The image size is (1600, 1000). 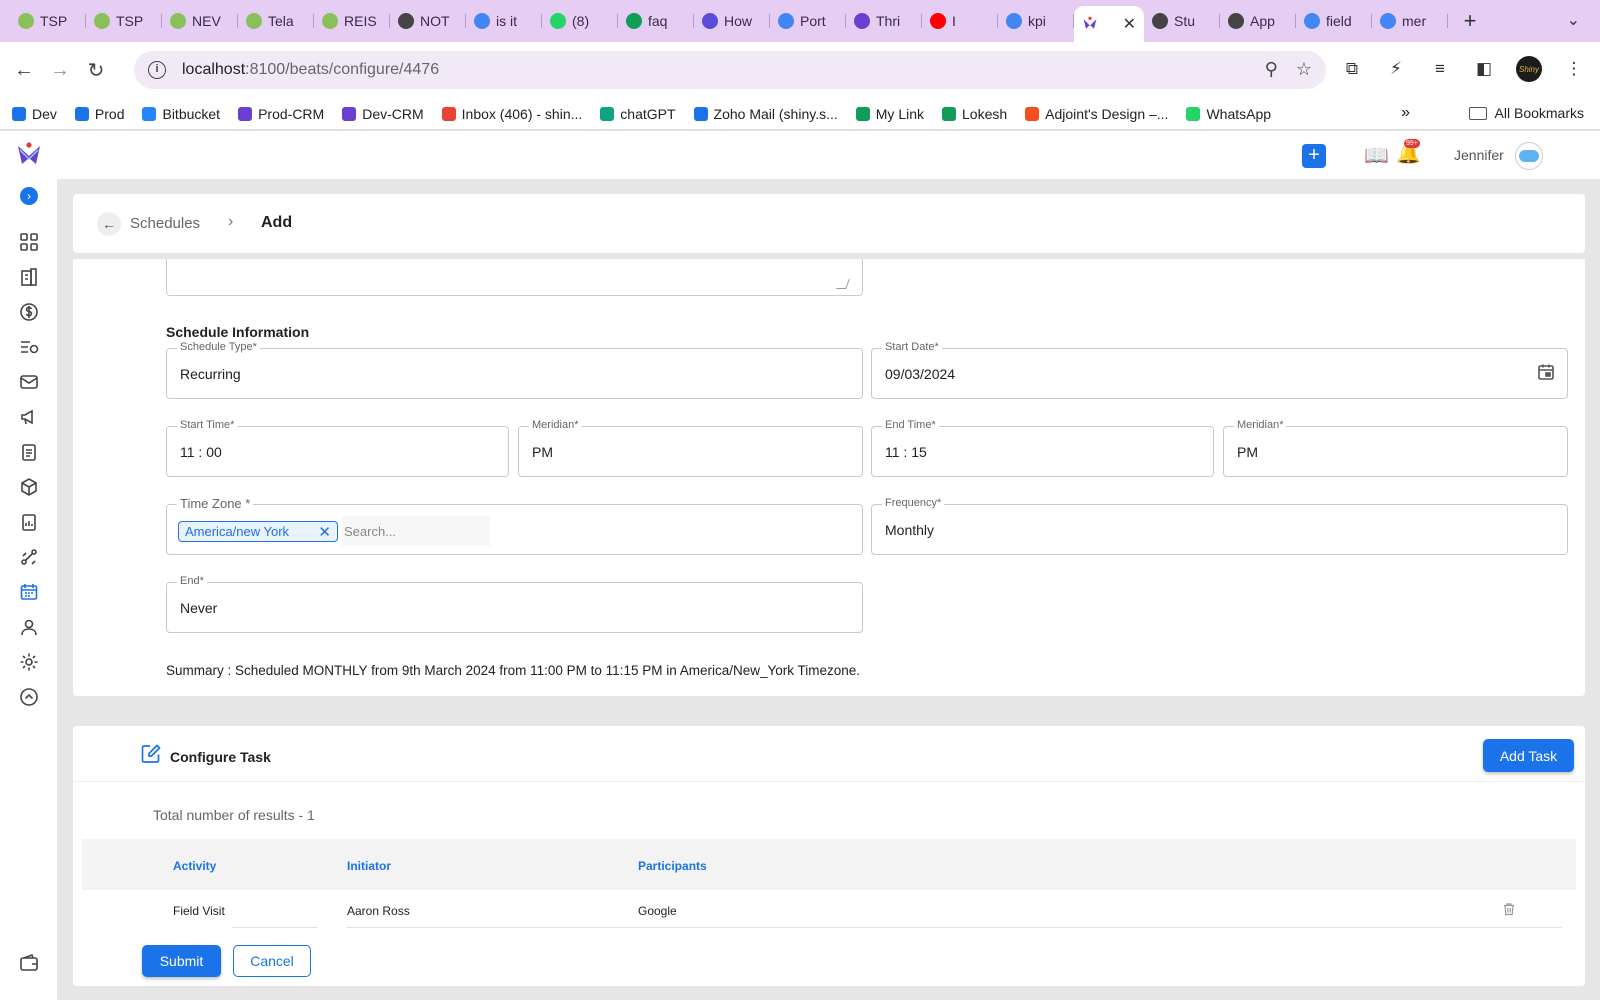 I want to click on reload-button: ↻, so click(x=96, y=70).